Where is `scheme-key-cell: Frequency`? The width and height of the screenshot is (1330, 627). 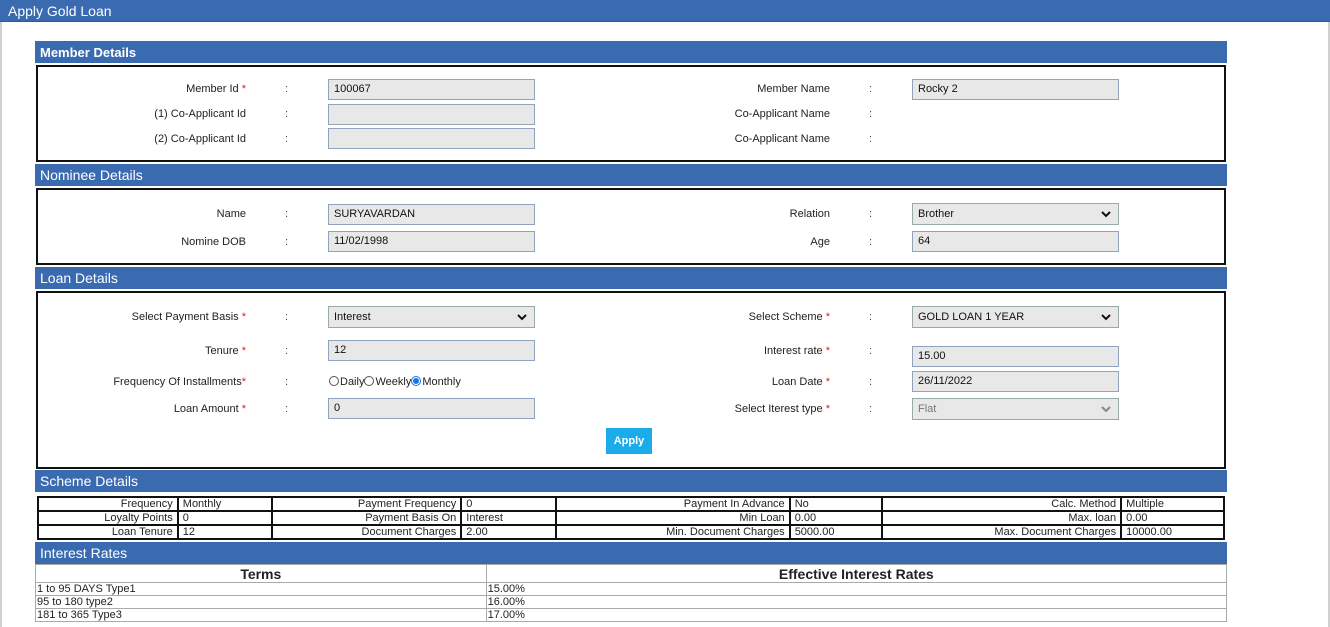 scheme-key-cell: Frequency is located at coordinates (108, 504).